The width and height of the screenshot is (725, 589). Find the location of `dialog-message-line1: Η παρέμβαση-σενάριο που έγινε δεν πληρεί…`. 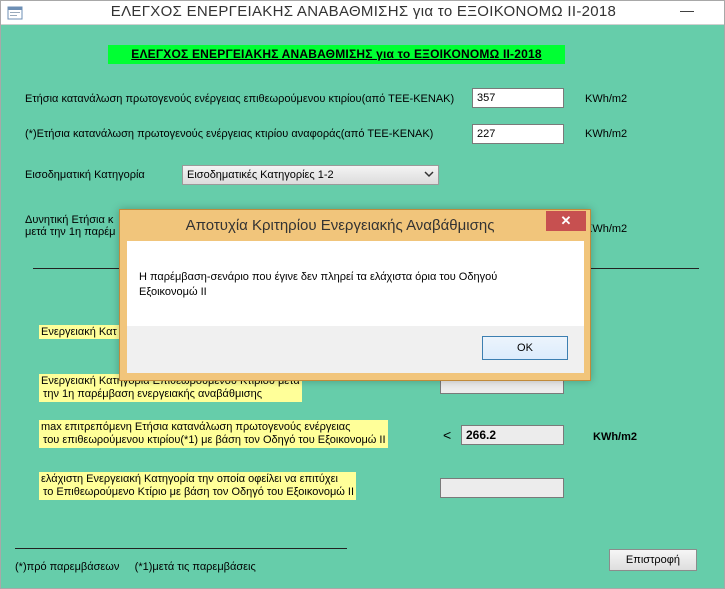

dialog-message-line1: Η παρέμβαση-σενάριο που έγινε δεν πληρεί… is located at coordinates (318, 277).